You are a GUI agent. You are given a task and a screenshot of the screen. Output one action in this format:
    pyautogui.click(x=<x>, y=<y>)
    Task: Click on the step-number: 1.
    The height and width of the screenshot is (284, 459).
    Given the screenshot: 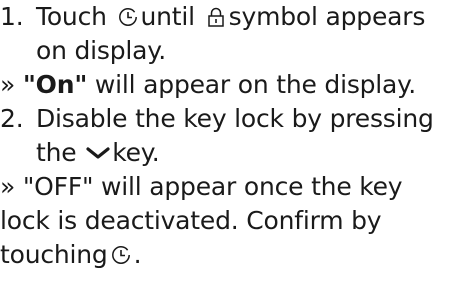 What is the action you would take?
    pyautogui.click(x=12, y=16)
    